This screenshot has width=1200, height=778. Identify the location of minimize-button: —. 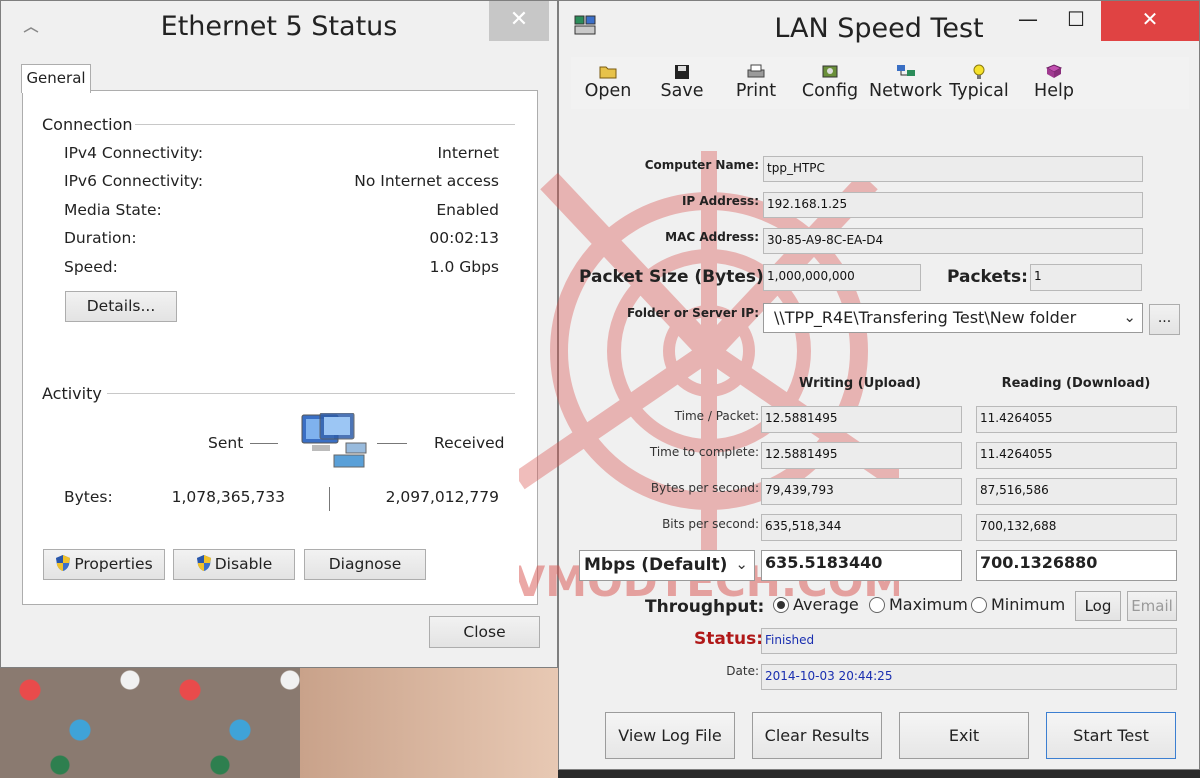
(1028, 21).